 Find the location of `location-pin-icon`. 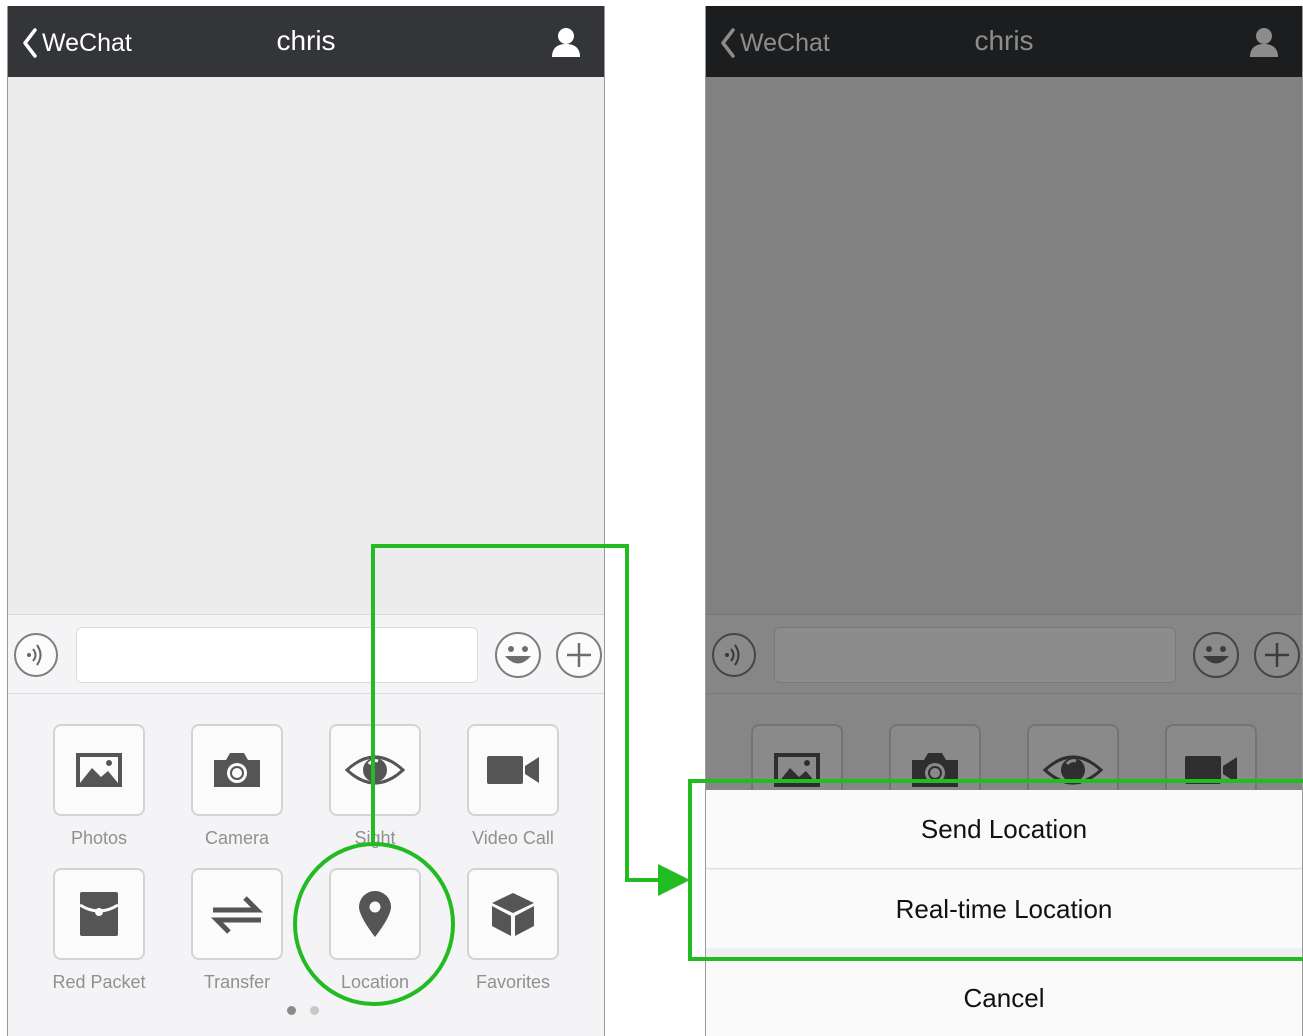

location-pin-icon is located at coordinates (375, 914).